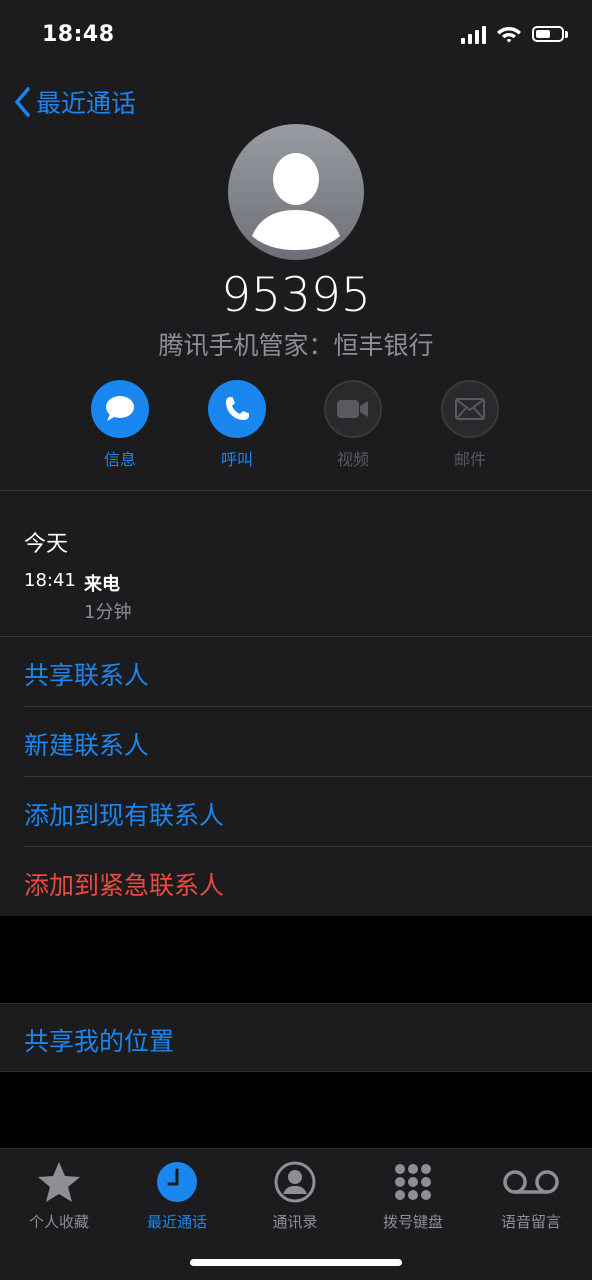  I want to click on tab-label: 语音留言, so click(530, 1222).